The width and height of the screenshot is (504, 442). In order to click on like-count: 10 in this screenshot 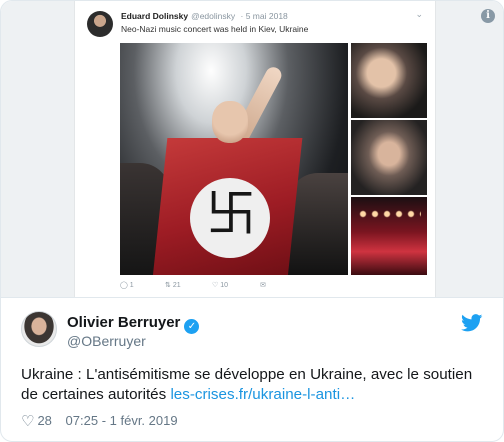, I will do `click(224, 285)`.